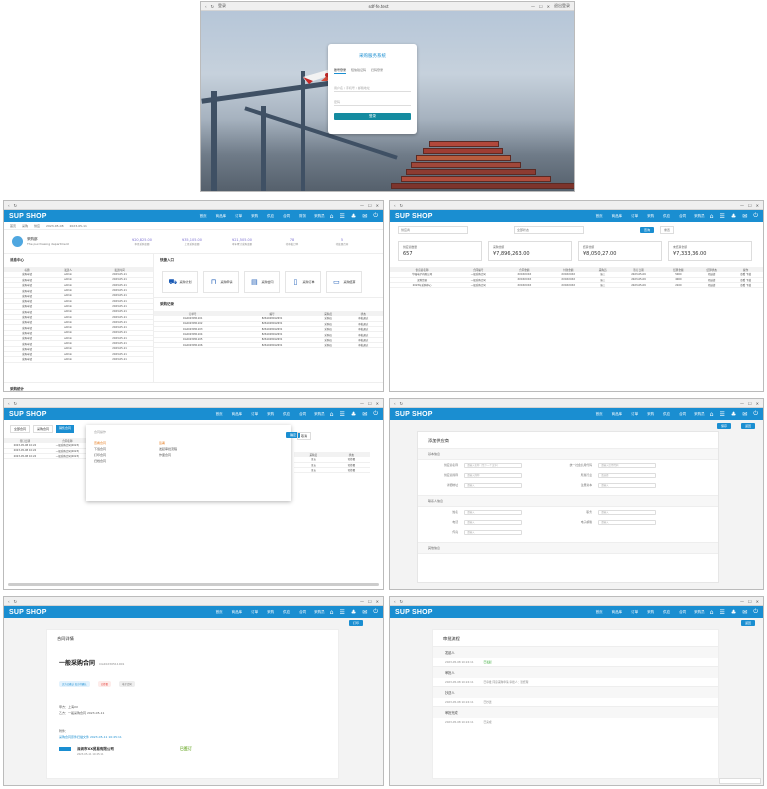  Describe the element at coordinates (721, 612) in the screenshot. I see `menu-icon: ☰` at that location.